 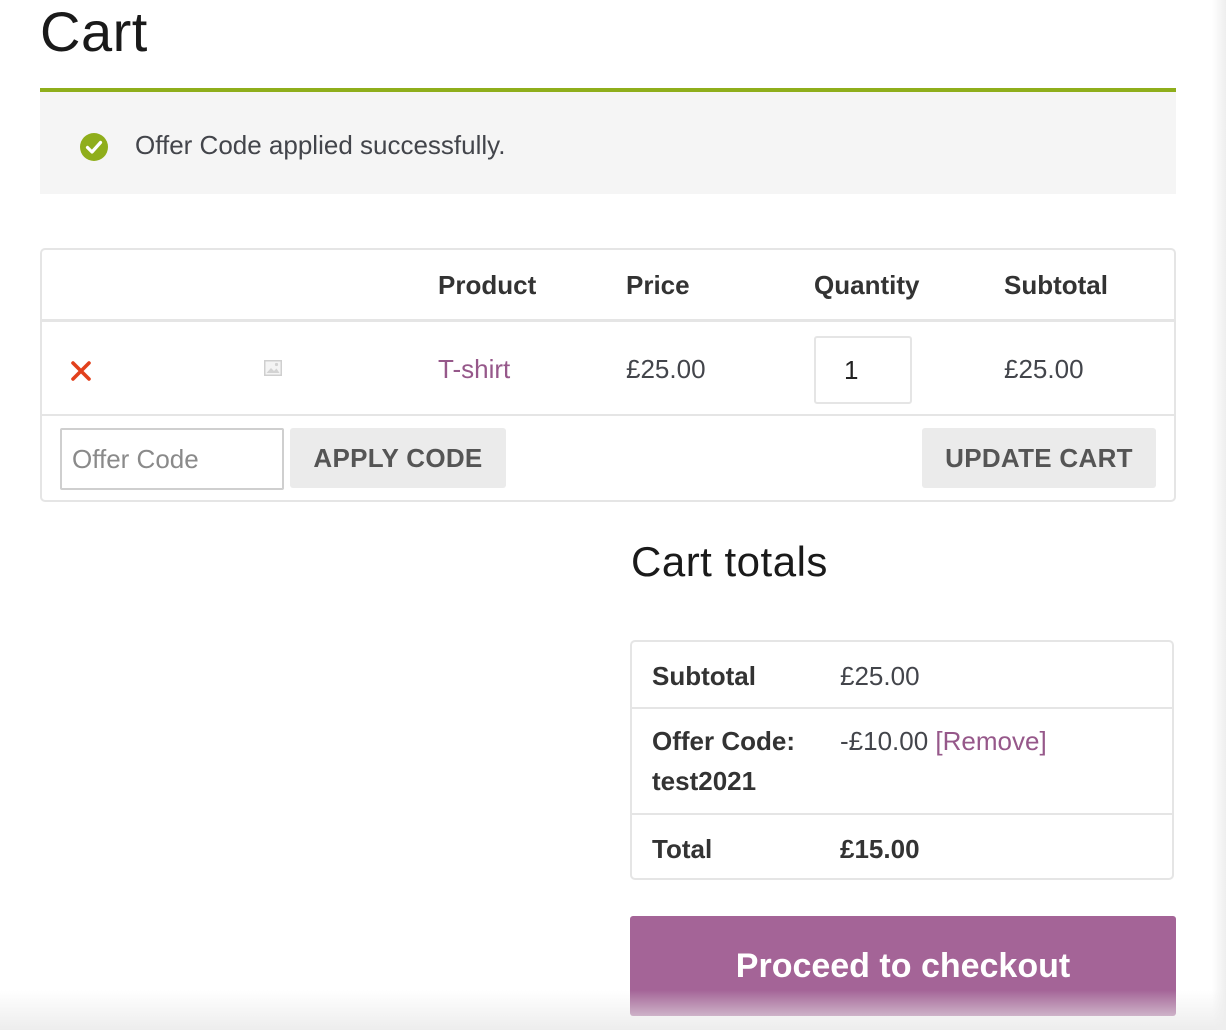 What do you see at coordinates (608, 369) in the screenshot?
I see `table-row: T-shirt £25.00 £25.00` at bounding box center [608, 369].